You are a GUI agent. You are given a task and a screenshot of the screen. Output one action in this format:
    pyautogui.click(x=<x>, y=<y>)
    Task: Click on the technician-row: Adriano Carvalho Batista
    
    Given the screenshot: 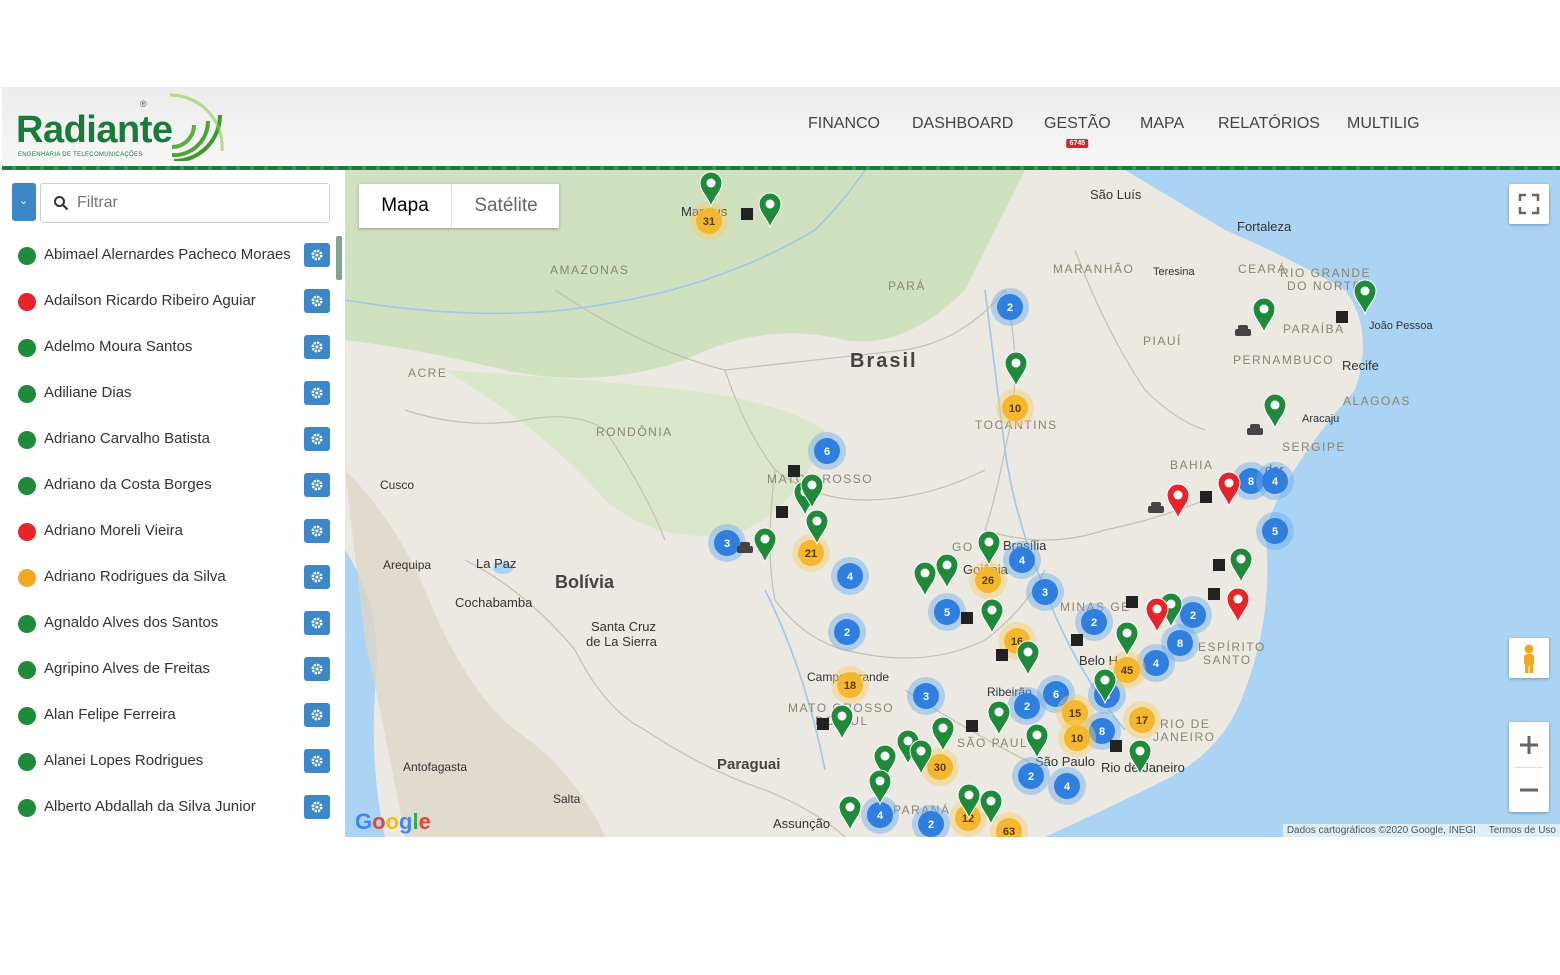 What is the action you would take?
    pyautogui.click(x=169, y=439)
    